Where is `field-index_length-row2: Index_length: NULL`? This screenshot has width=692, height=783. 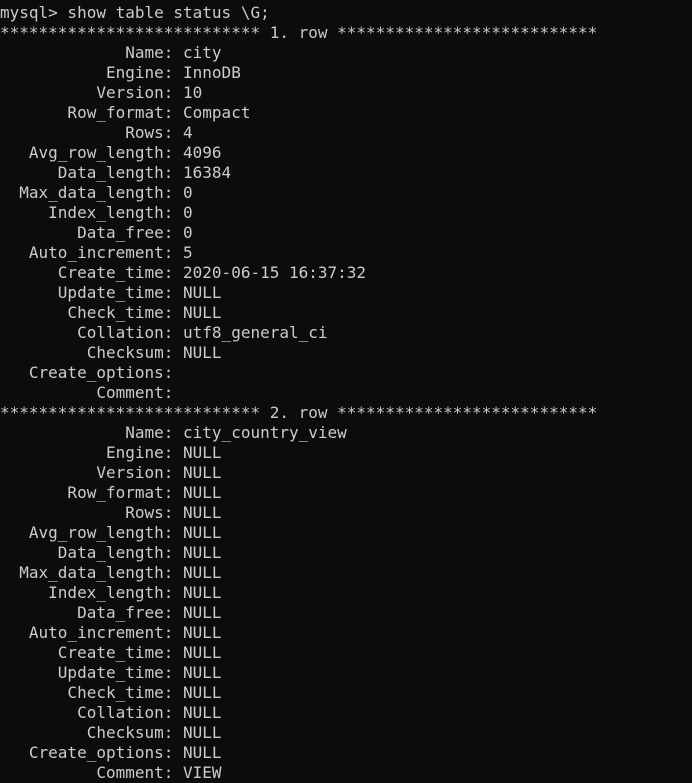
field-index_length-row2: Index_length: NULL is located at coordinates (111, 592).